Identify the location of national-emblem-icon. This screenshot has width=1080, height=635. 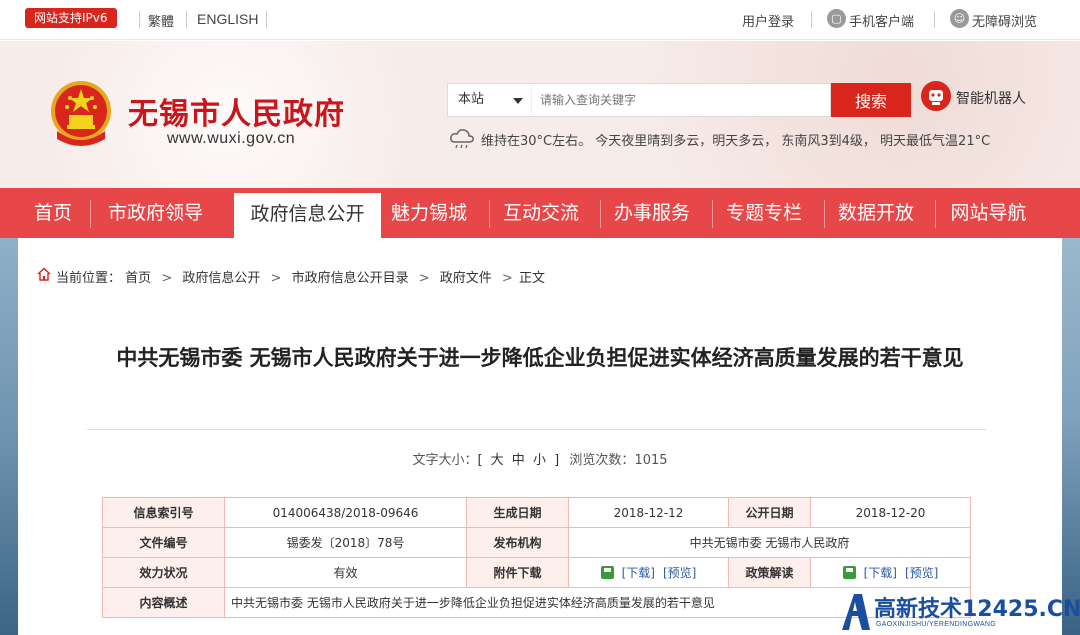
(81, 113).